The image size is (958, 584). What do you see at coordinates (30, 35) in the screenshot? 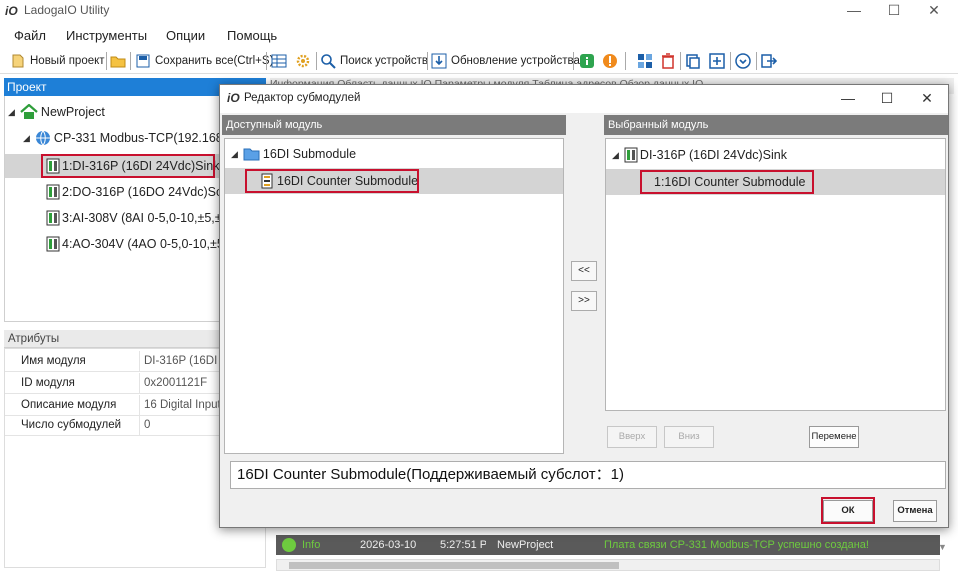
I see `menu-file: Файл` at bounding box center [30, 35].